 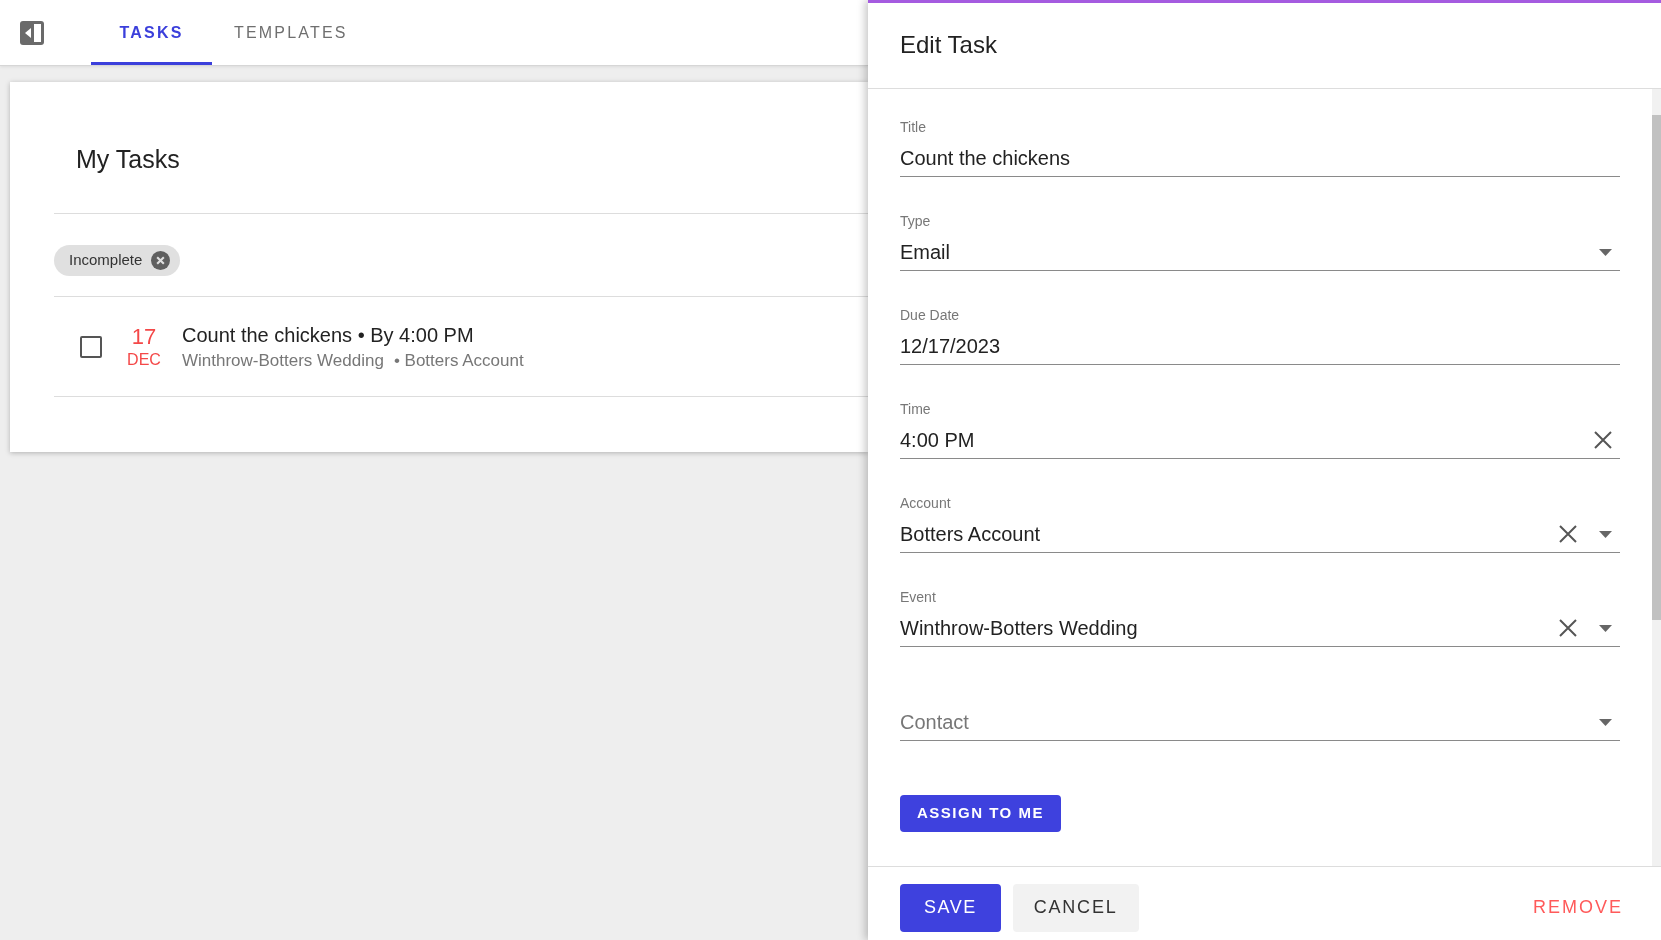 What do you see at coordinates (1075, 907) in the screenshot?
I see `cancel-button: CANCEL` at bounding box center [1075, 907].